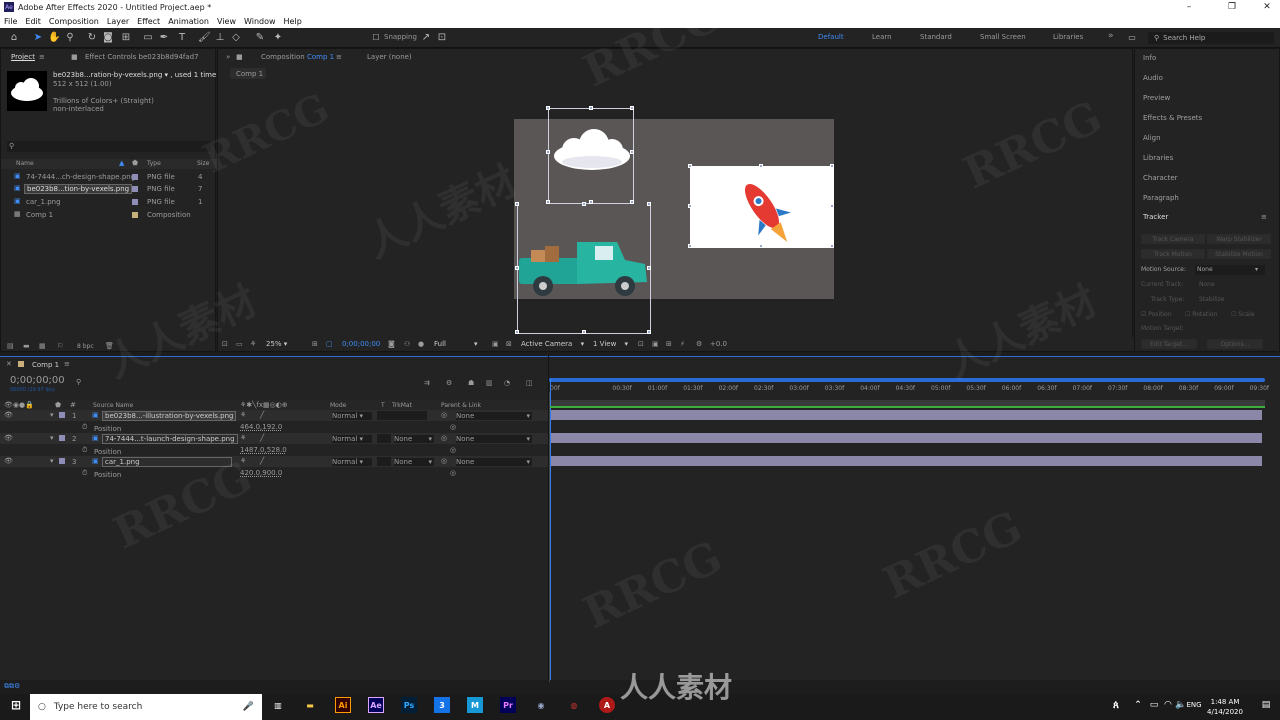 This screenshot has height=720, width=1280. Describe the element at coordinates (148, 21) in the screenshot. I see `menu-effect: Effect` at that location.